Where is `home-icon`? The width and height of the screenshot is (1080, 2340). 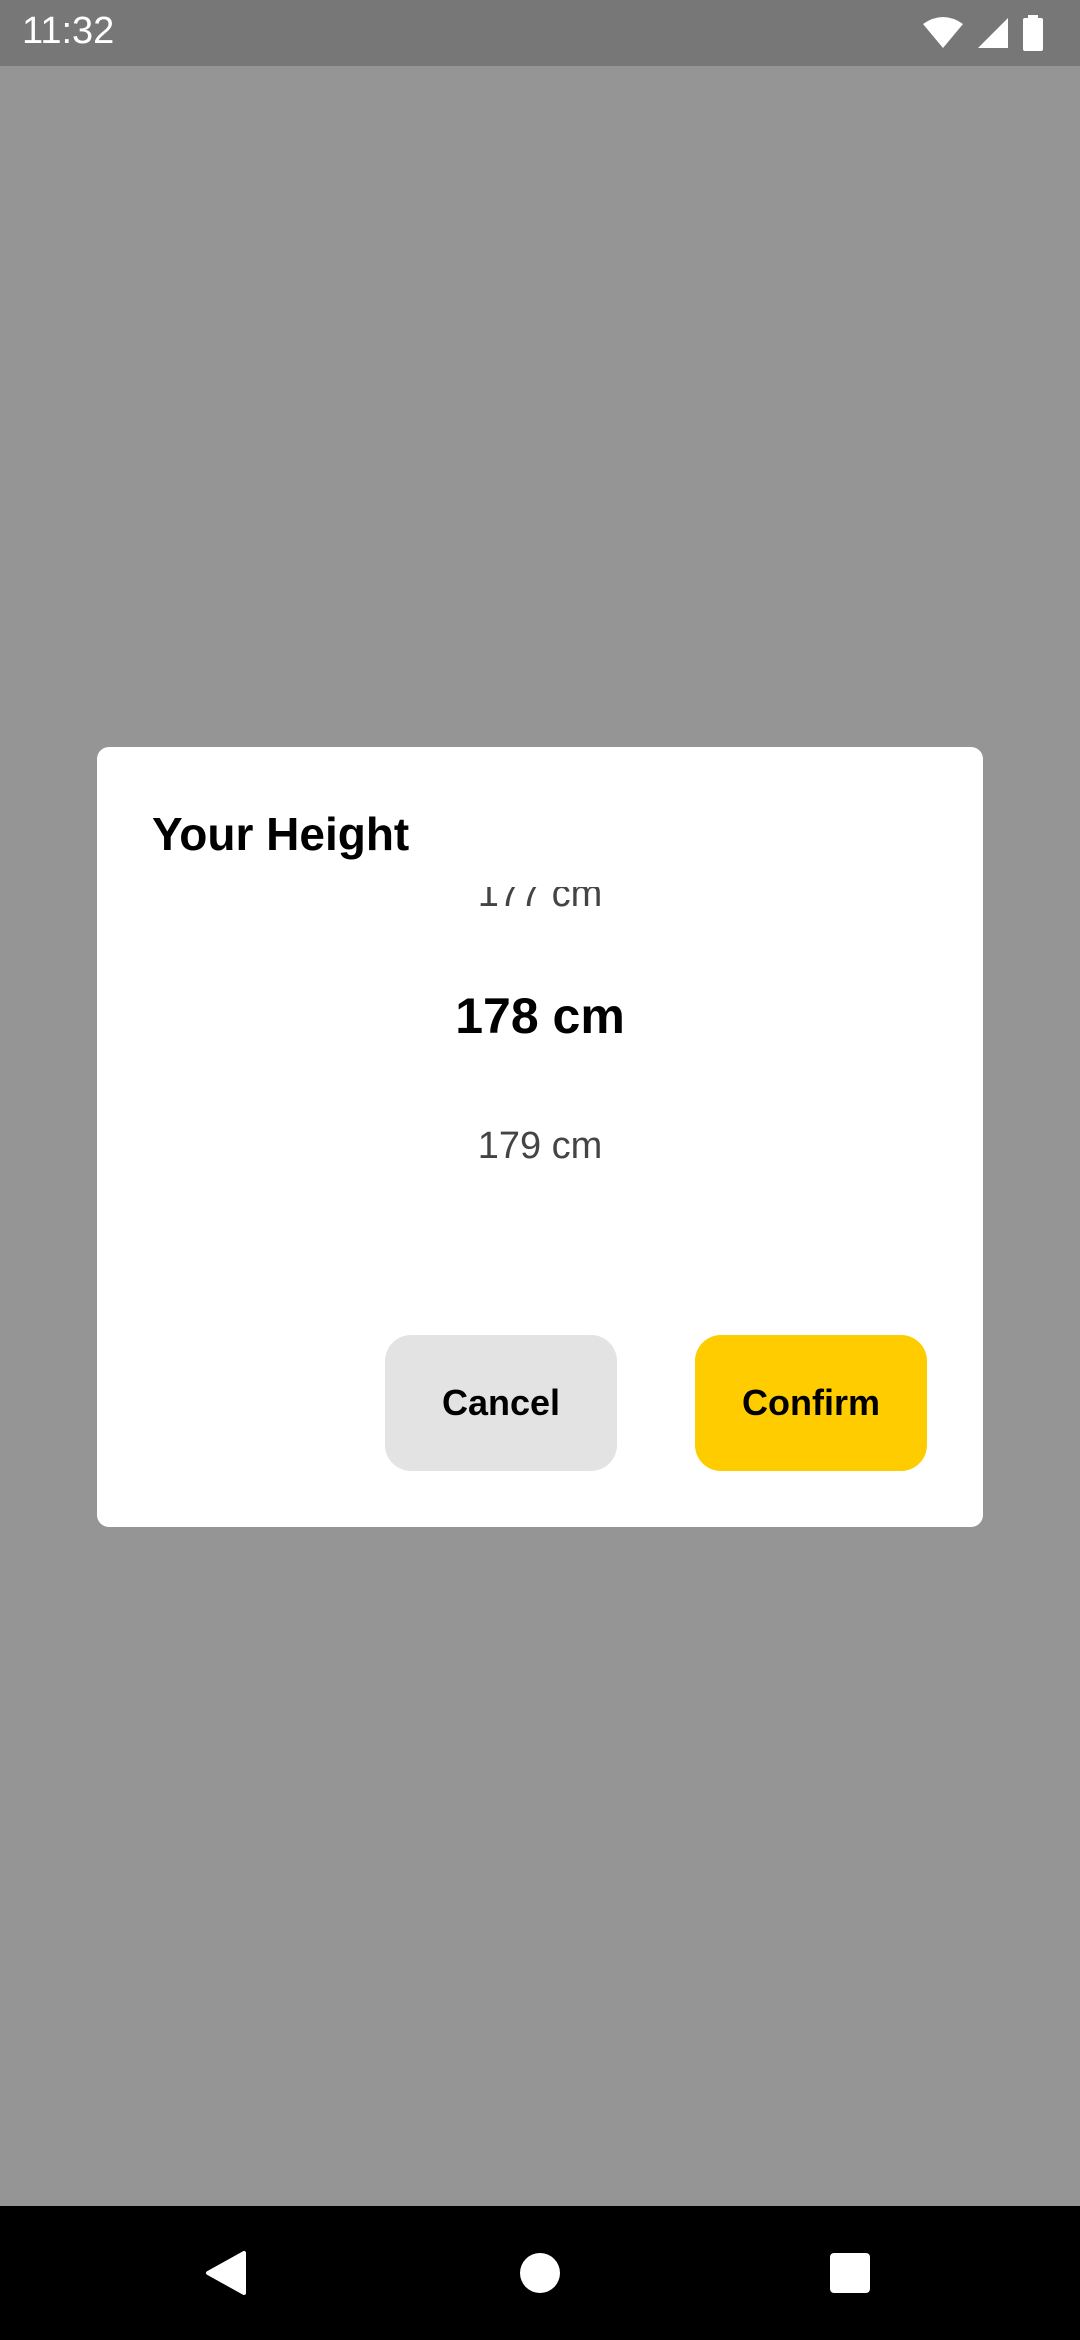 home-icon is located at coordinates (540, 2273).